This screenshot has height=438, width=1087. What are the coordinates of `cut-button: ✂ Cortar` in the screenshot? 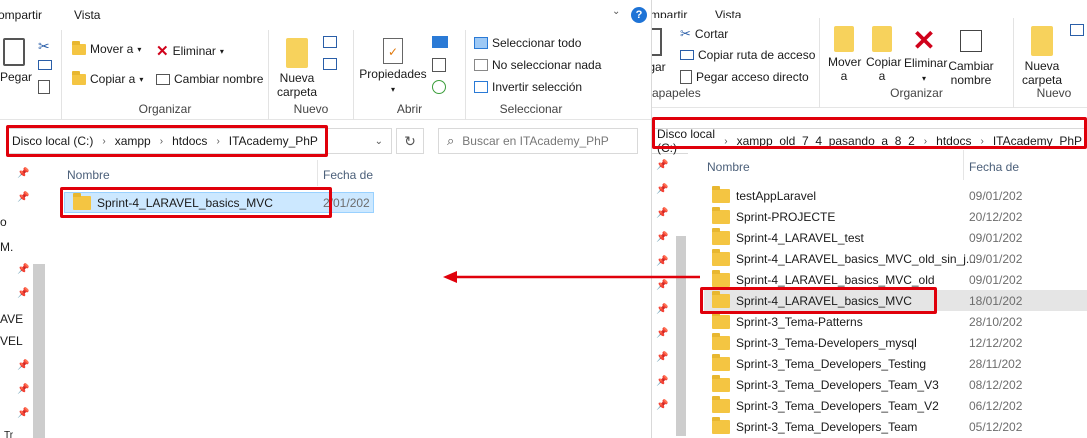 It's located at (704, 34).